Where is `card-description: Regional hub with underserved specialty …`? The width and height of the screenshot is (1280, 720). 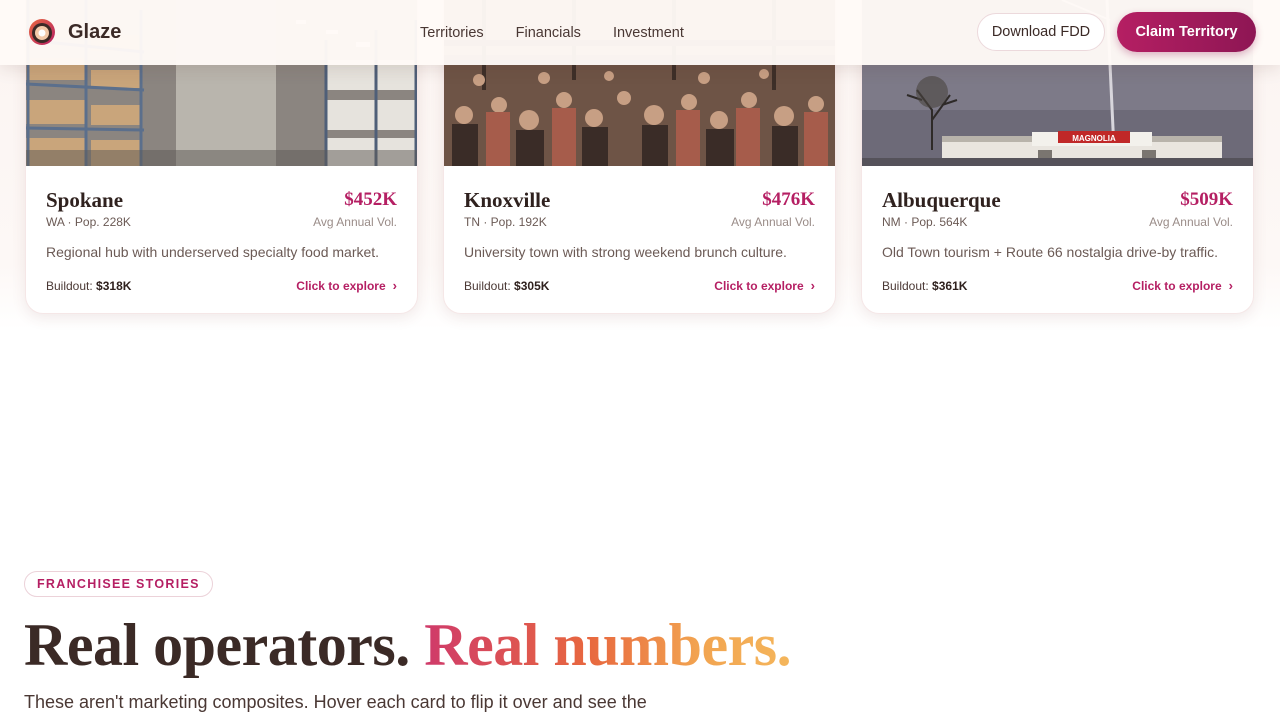 card-description: Regional hub with underserved specialty … is located at coordinates (213, 252).